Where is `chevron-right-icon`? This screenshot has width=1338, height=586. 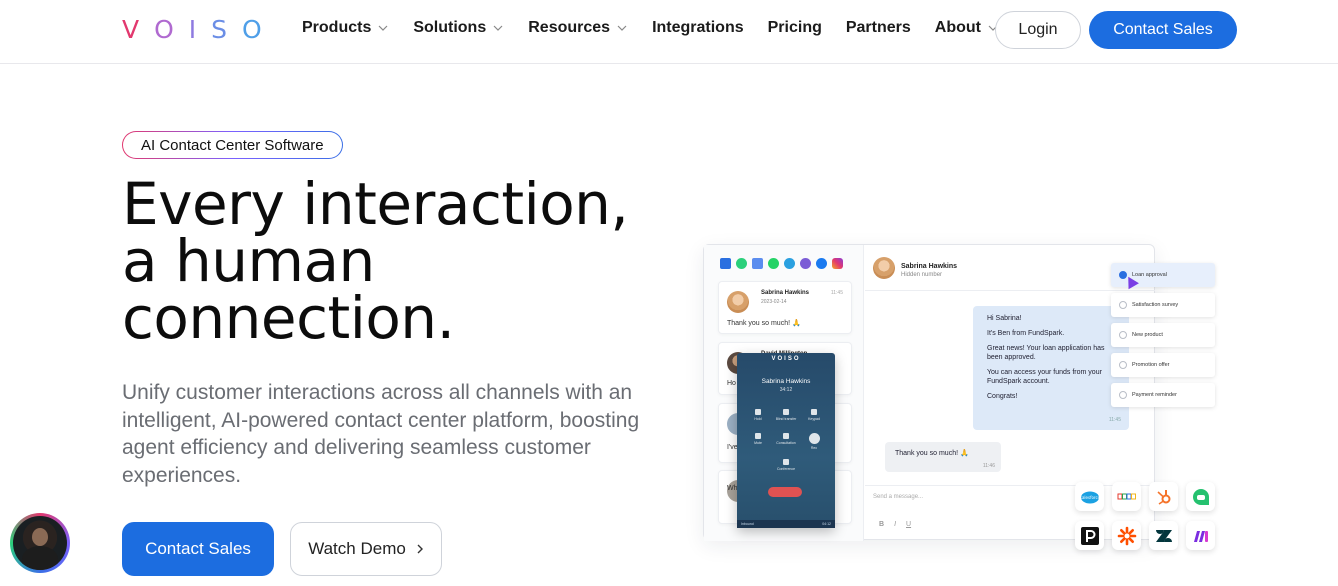 chevron-right-icon is located at coordinates (420, 549).